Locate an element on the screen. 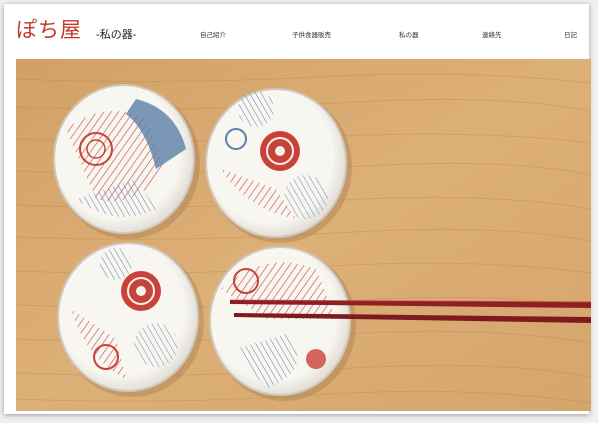 The height and width of the screenshot is (423, 598). site-header: ぽち屋 -私の器- 自己紹介 子供食器販売 私の器 連絡先 日記 is located at coordinates (296, 30).